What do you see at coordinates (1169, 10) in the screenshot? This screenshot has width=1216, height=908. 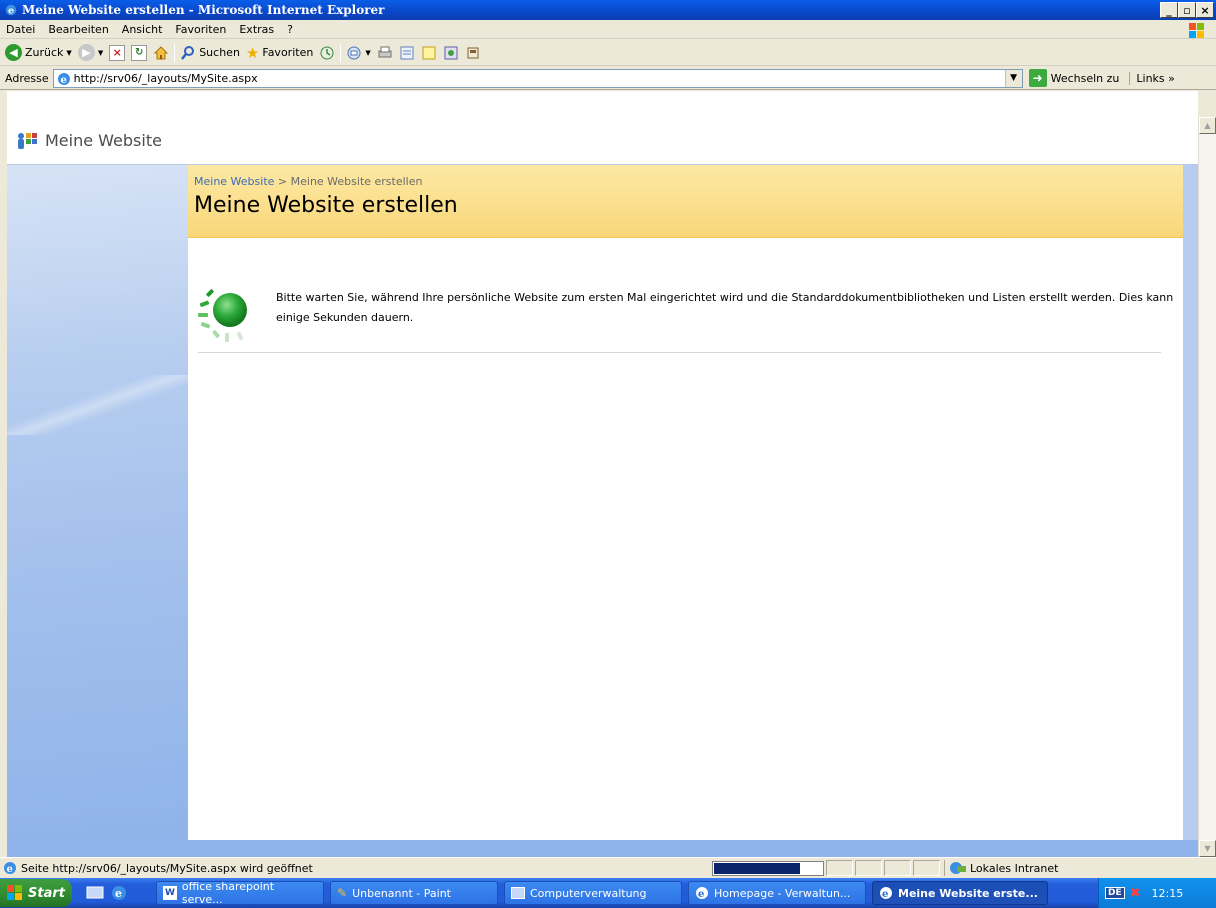 I see `minimize-button: _` at bounding box center [1169, 10].